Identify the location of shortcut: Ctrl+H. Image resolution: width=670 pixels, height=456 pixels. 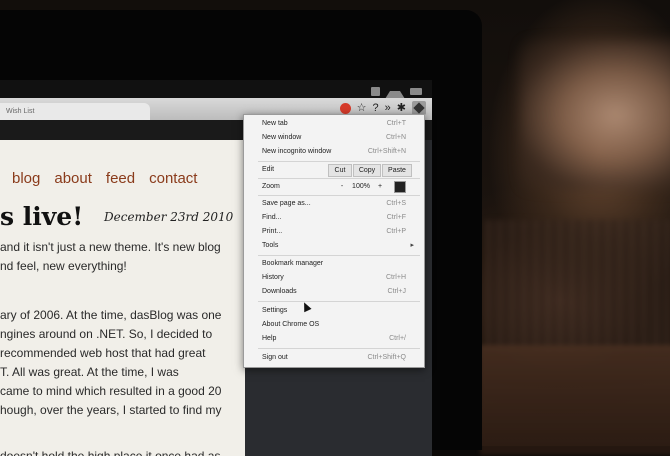
(395, 277).